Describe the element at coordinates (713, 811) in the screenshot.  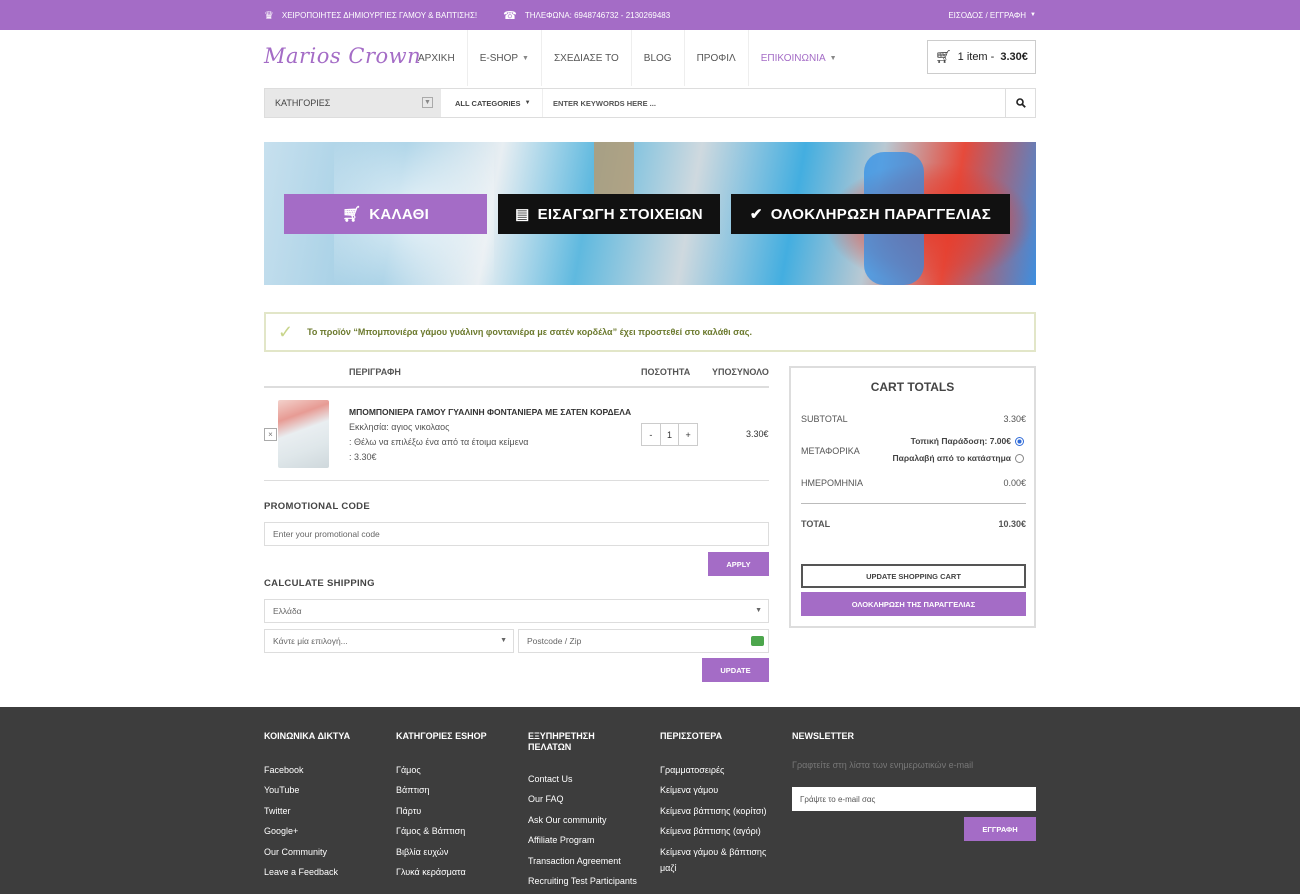
I see `footer-link: Κείμενα βάπτισης (κορίτσι)` at that location.